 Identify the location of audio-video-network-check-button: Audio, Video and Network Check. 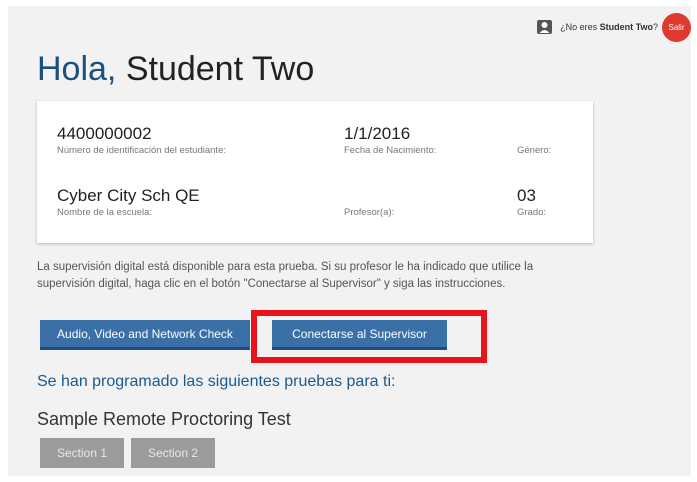
(145, 335).